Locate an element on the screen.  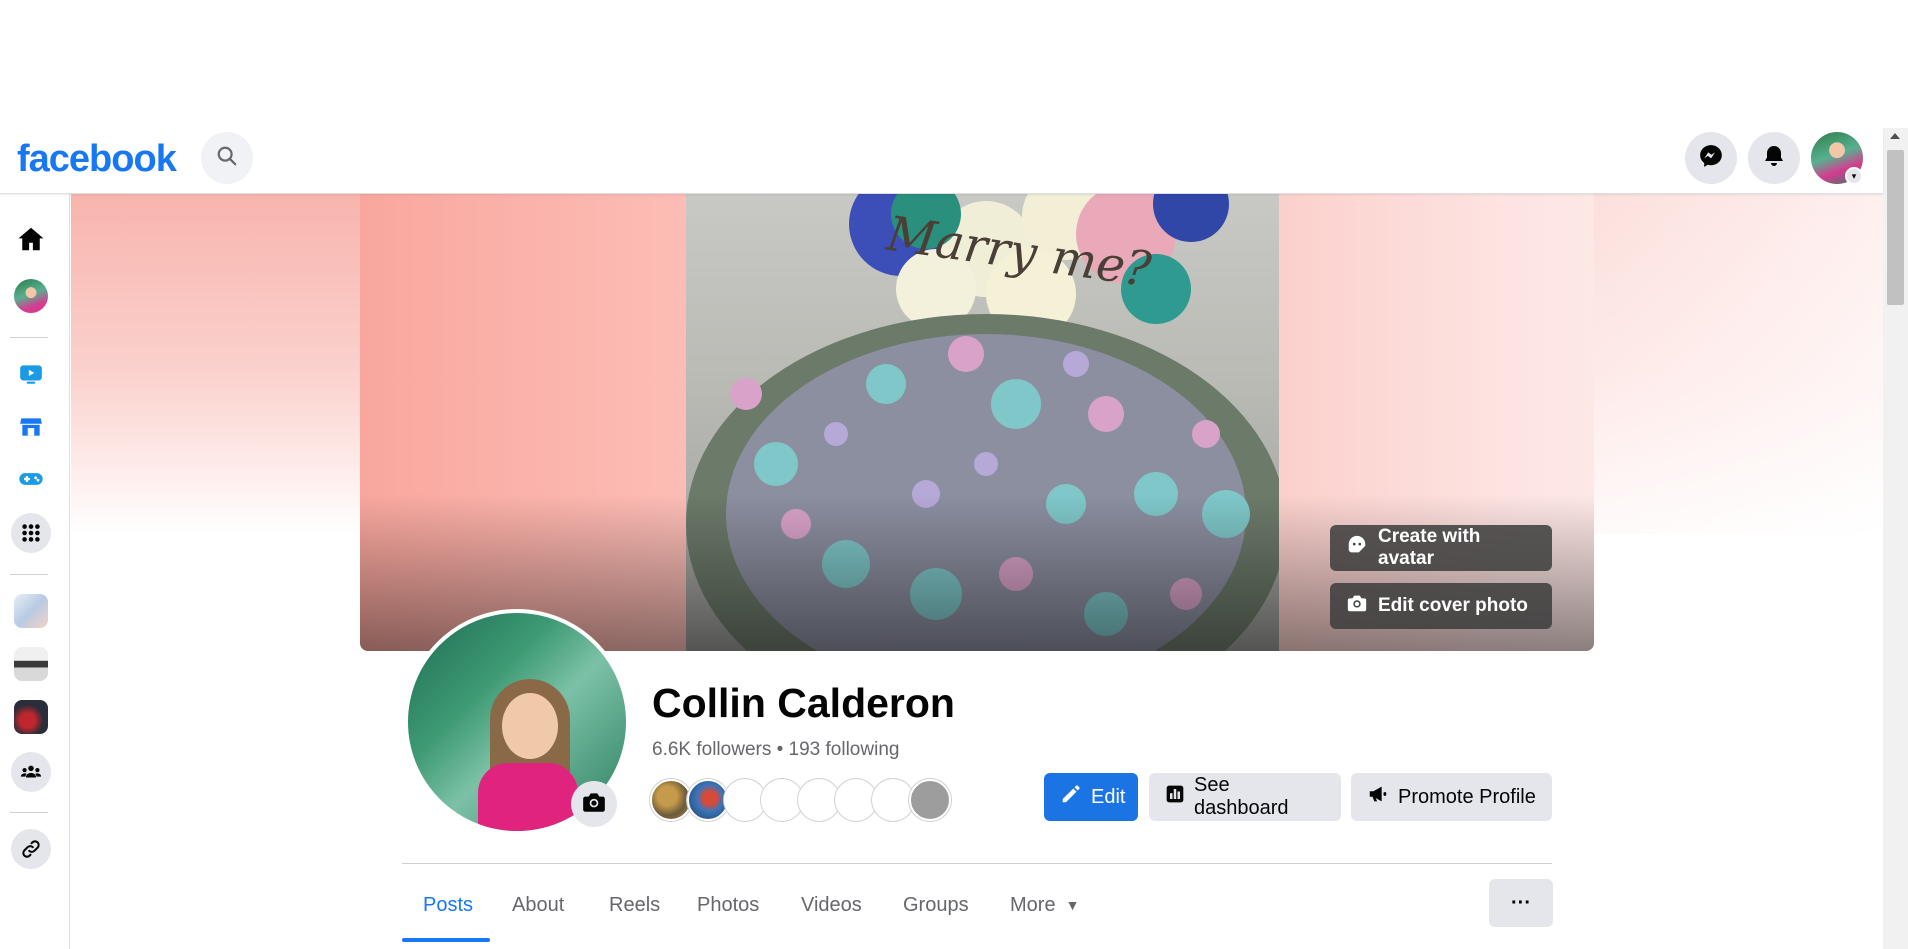
follower-stats: 6.6K followers • 193 following is located at coordinates (775, 750).